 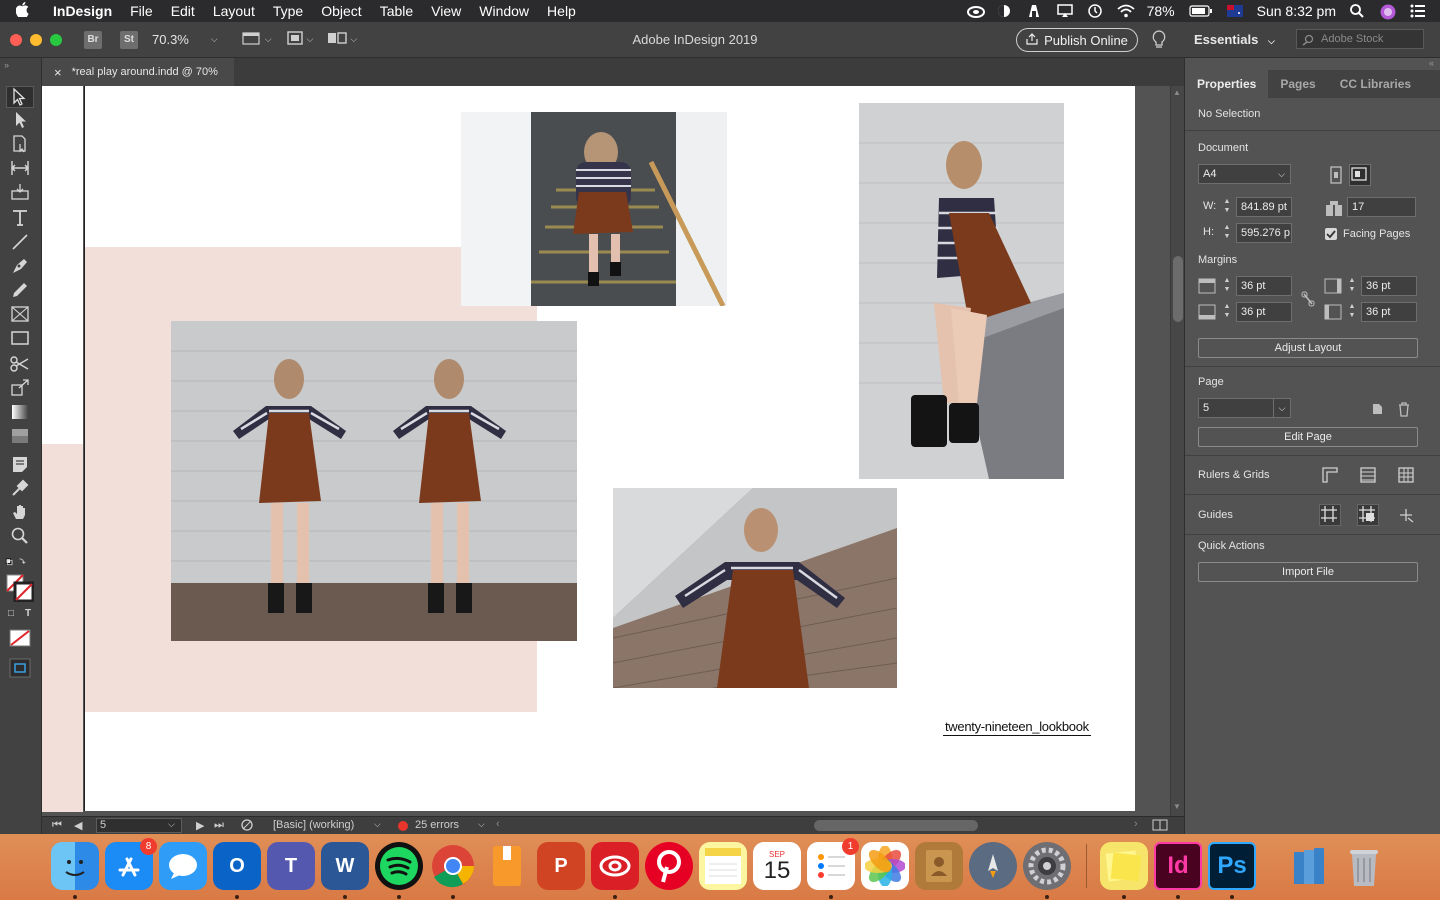 What do you see at coordinates (1308, 437) in the screenshot?
I see `edit-page-button: Edit Page` at bounding box center [1308, 437].